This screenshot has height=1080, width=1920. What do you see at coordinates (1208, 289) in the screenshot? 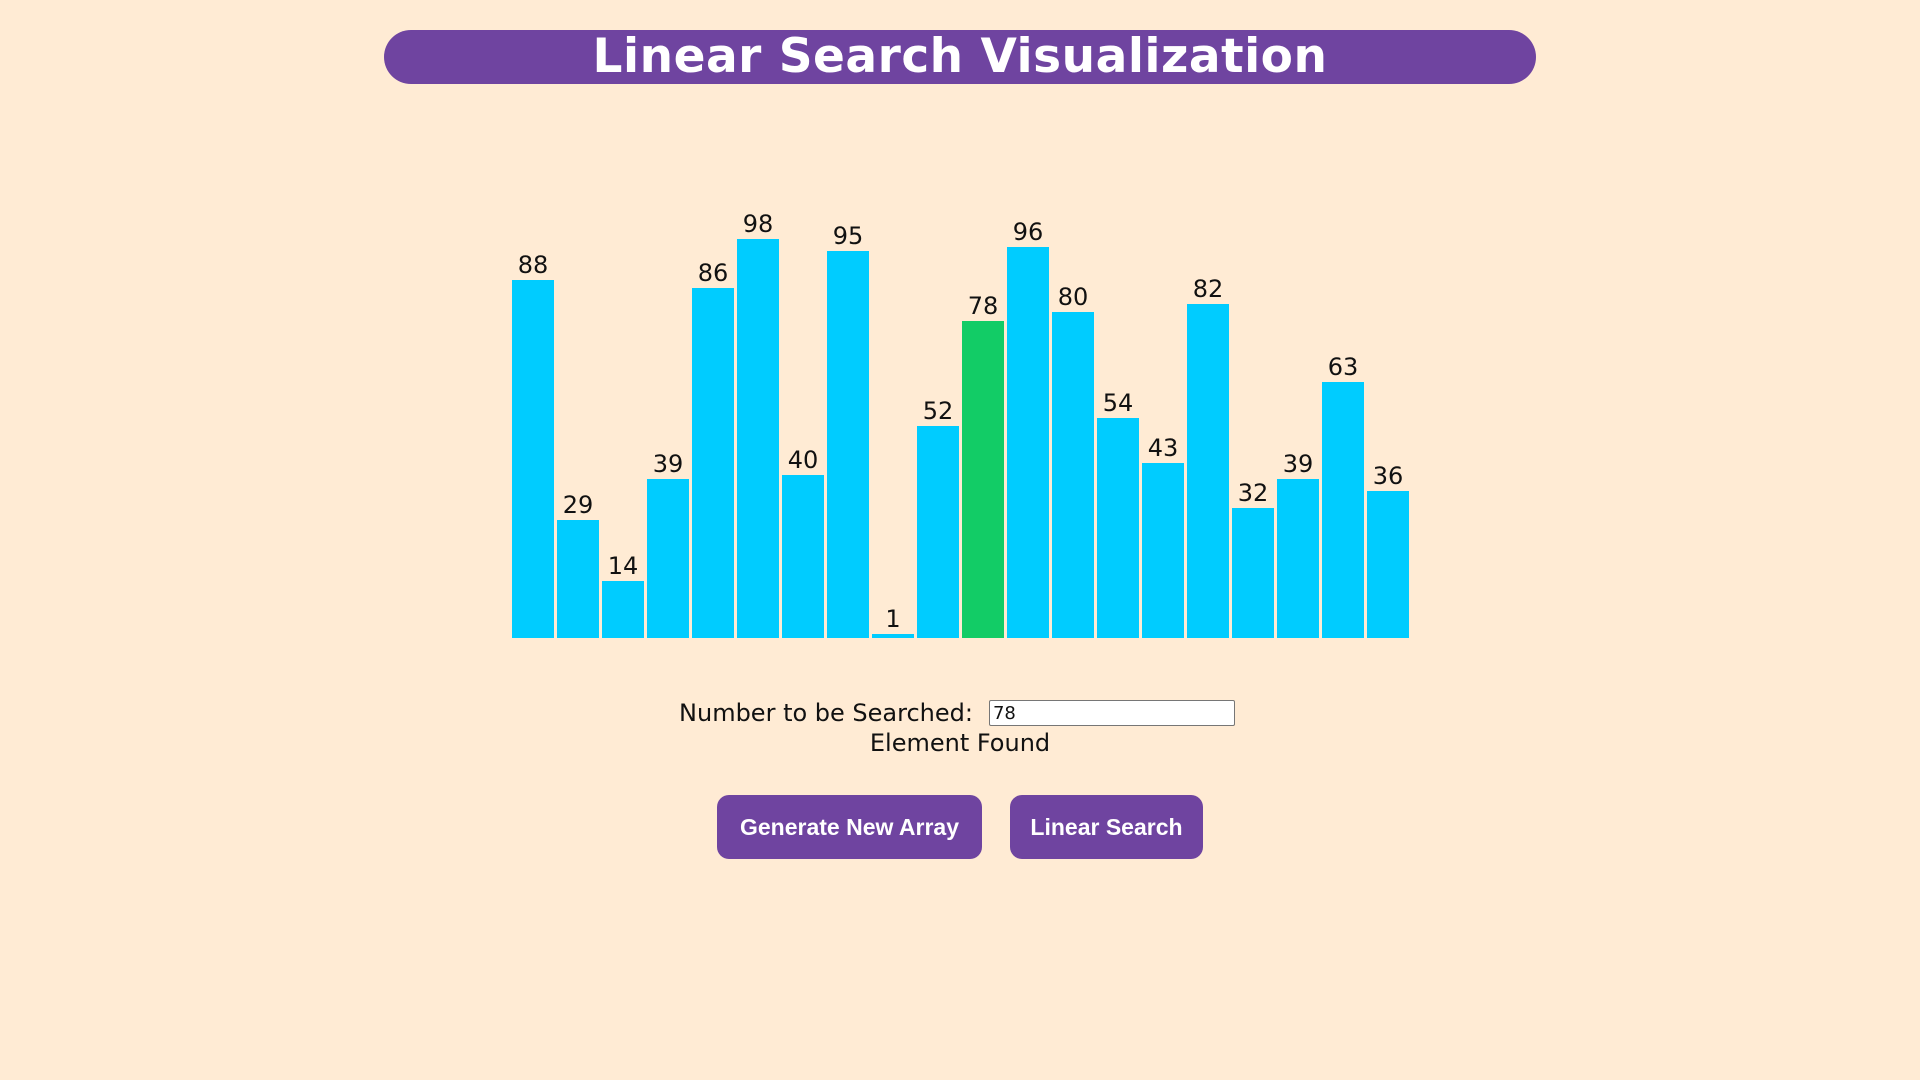
I see `bar-value-label: 82` at bounding box center [1208, 289].